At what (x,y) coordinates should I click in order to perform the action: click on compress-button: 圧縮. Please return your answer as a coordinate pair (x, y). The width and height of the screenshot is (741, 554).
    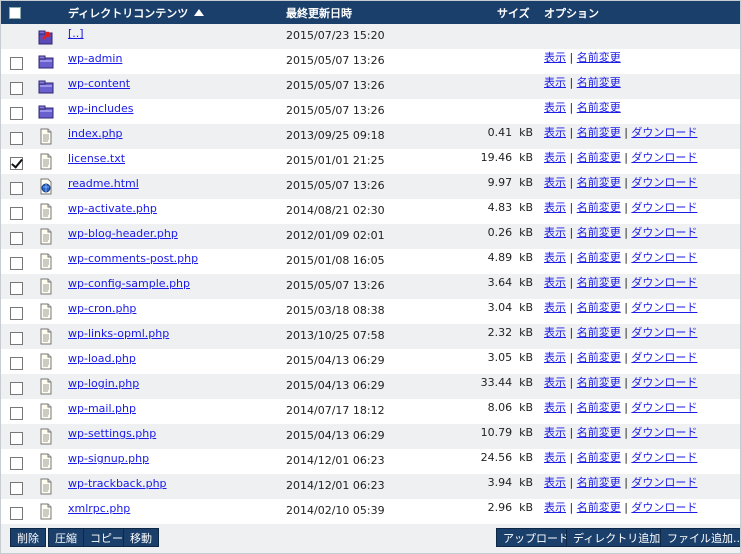
    Looking at the image, I should click on (66, 537).